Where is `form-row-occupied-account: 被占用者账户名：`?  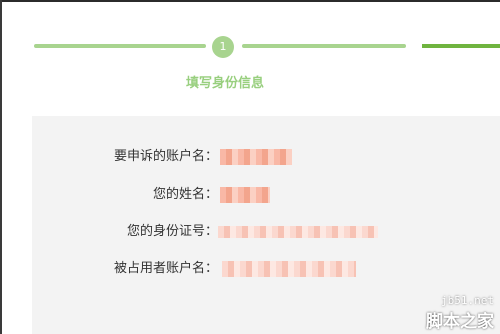 form-row-occupied-account: 被占用者账户名： is located at coordinates (266, 269).